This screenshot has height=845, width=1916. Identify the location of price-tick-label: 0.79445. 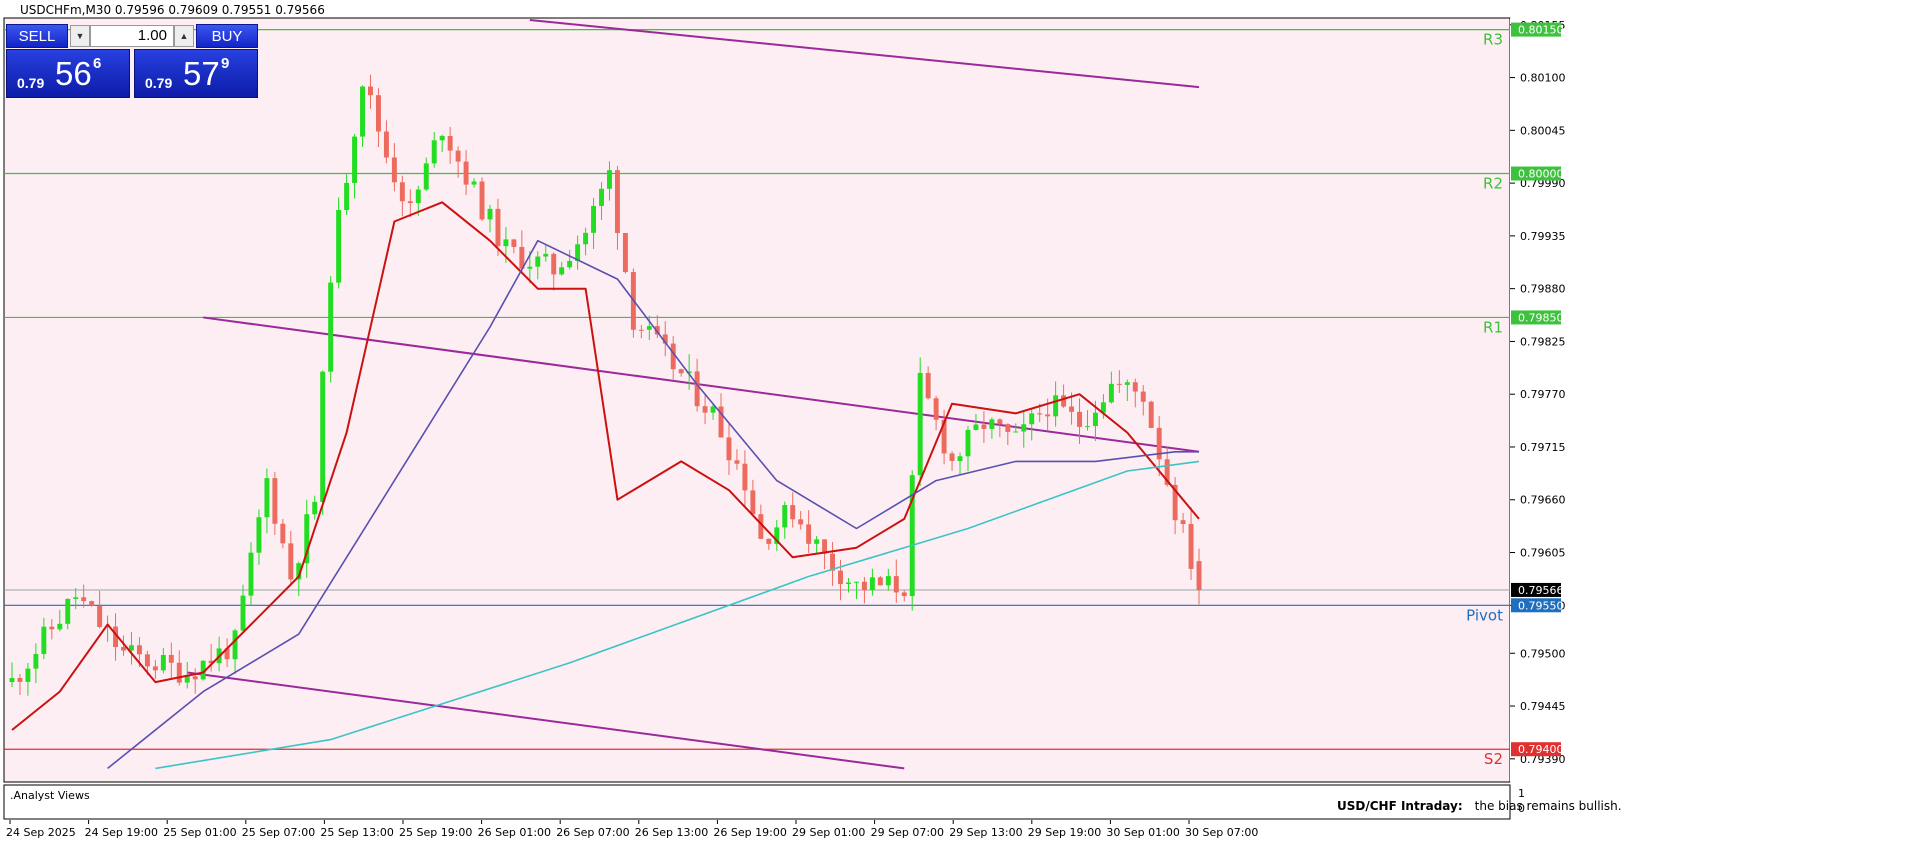
(1543, 706).